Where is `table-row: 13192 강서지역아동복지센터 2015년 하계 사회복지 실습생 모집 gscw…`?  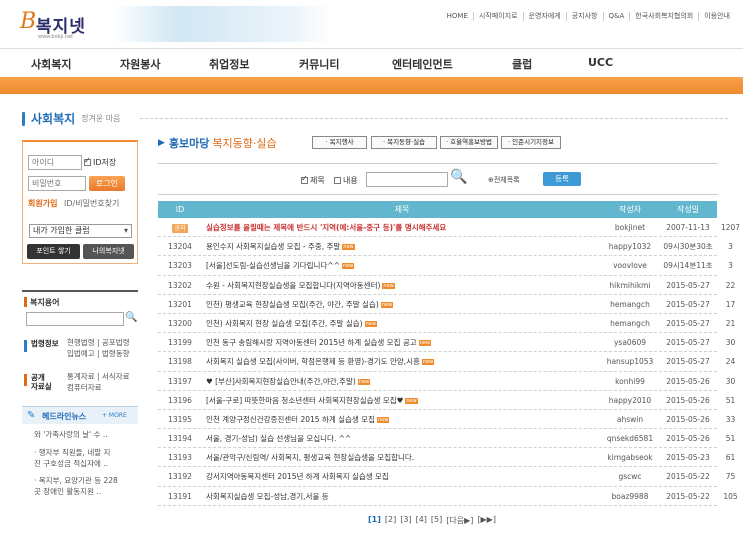 table-row: 13192 강서지역아동복지센터 2015년 하계 사회복지 실습생 모집 gscw… is located at coordinates (446, 477).